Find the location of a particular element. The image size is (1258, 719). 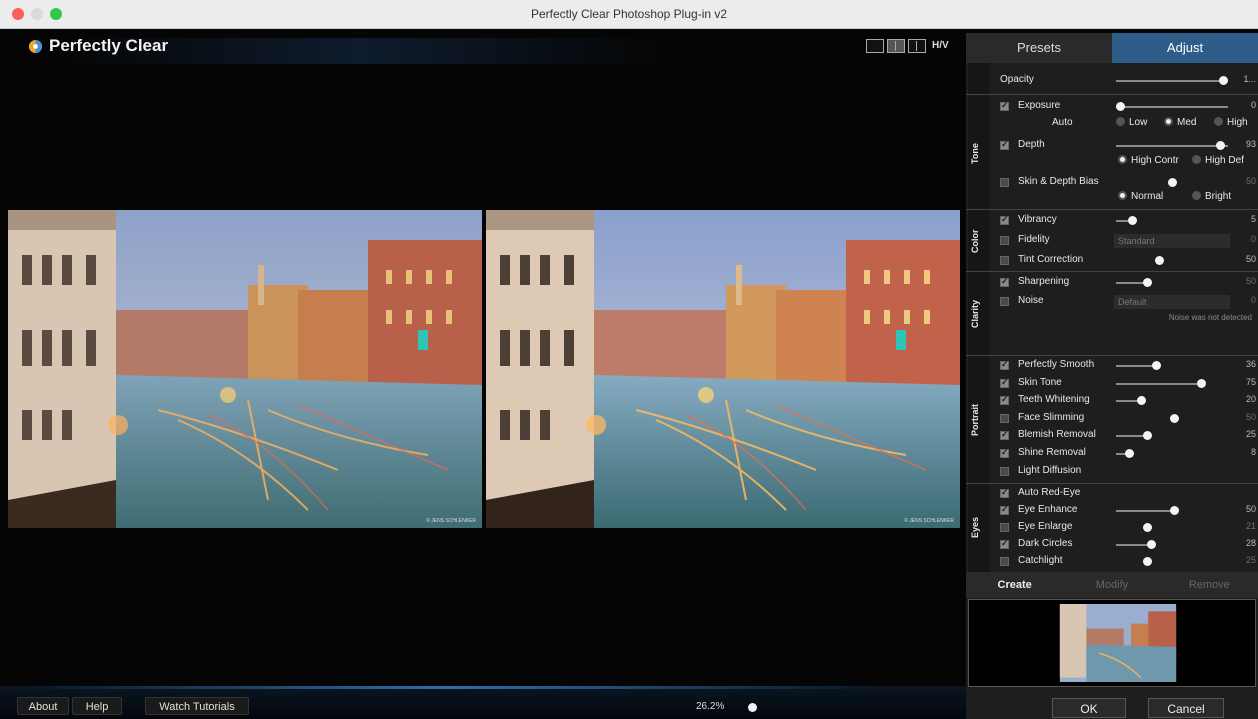

auto-red-eye-label: Auto Red-Eye is located at coordinates (1049, 492).